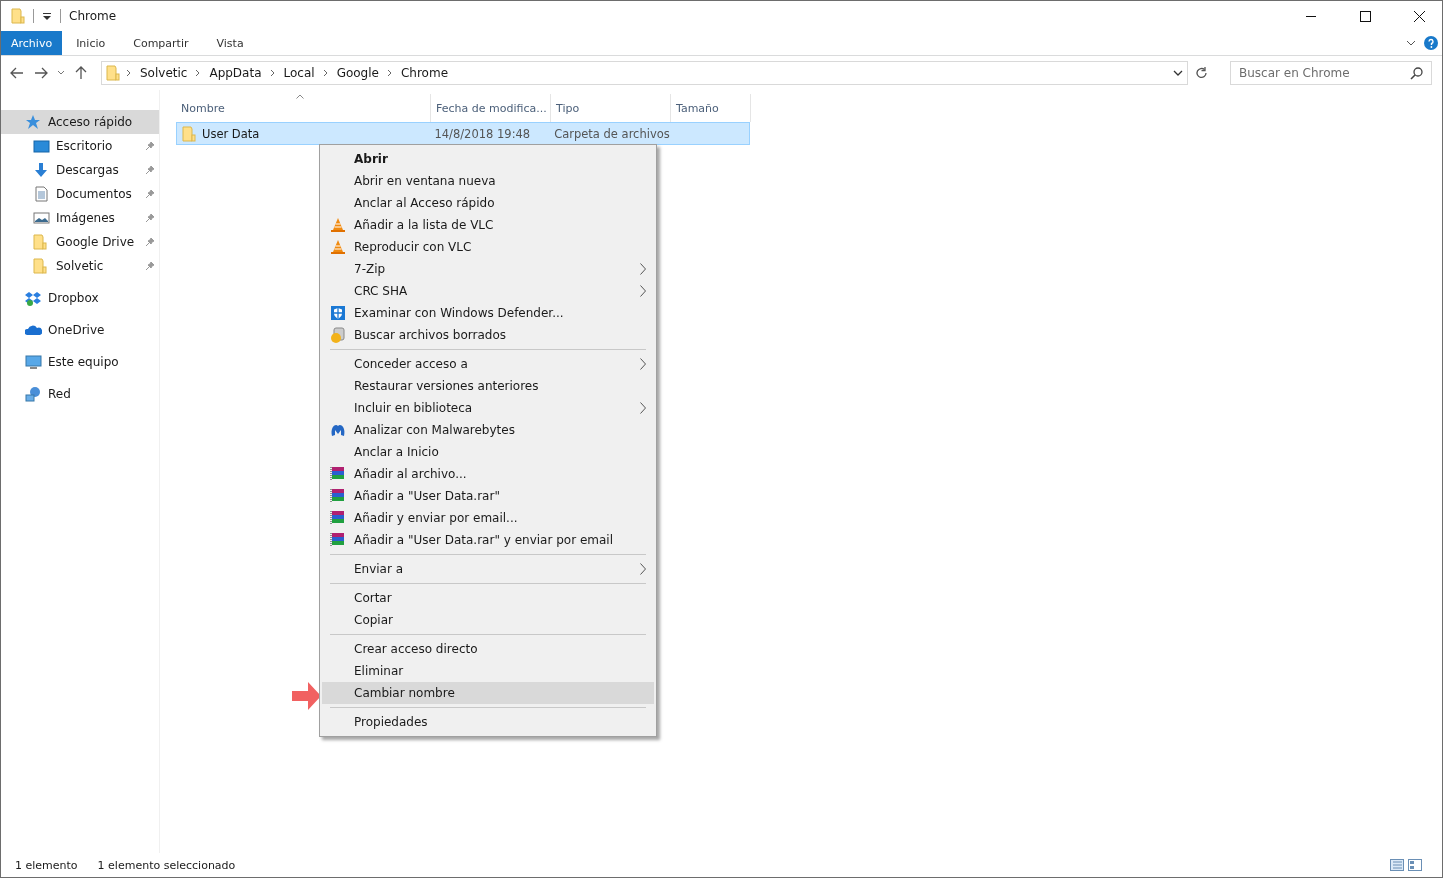 Image resolution: width=1443 pixels, height=878 pixels. Describe the element at coordinates (299, 73) in the screenshot. I see `breadcrumb: Local` at that location.